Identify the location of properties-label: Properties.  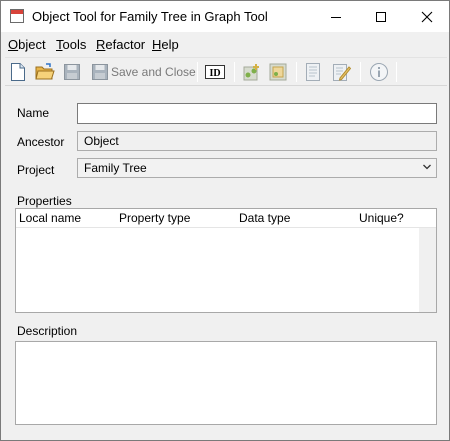
(44, 201).